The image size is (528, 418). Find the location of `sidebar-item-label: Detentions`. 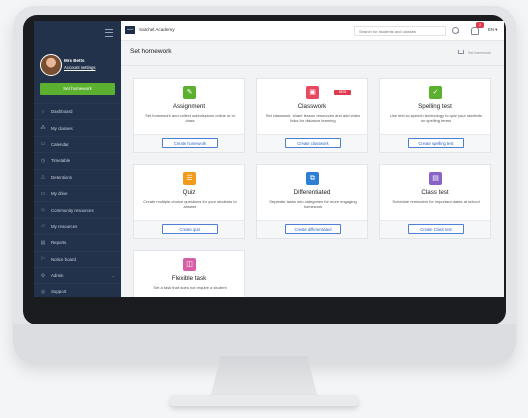

sidebar-item-label: Detentions is located at coordinates (61, 177).